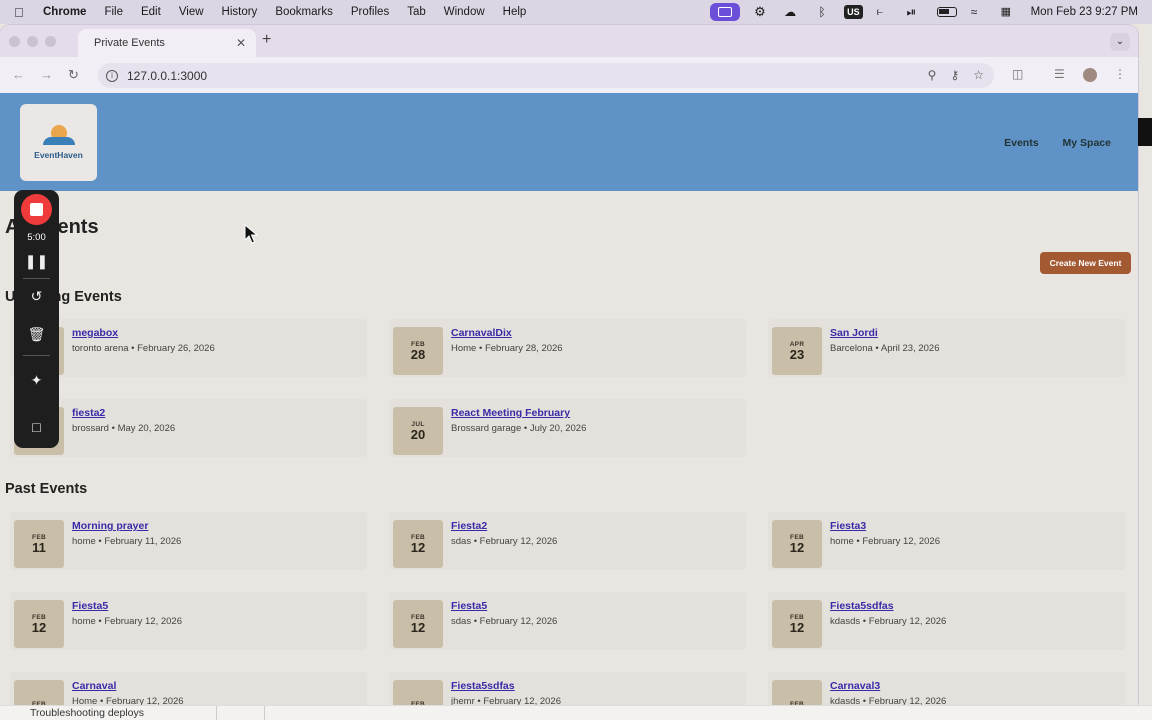 This screenshot has height=720, width=1152. What do you see at coordinates (36, 427) in the screenshot?
I see `camera-icon: □` at bounding box center [36, 427].